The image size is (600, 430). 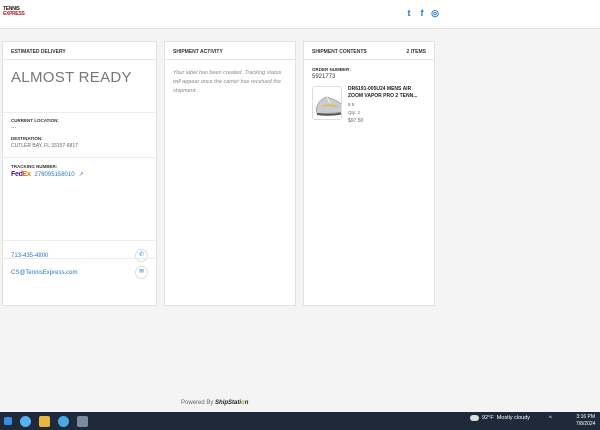 What do you see at coordinates (409, 13) in the screenshot?
I see `twitter-icon: t` at bounding box center [409, 13].